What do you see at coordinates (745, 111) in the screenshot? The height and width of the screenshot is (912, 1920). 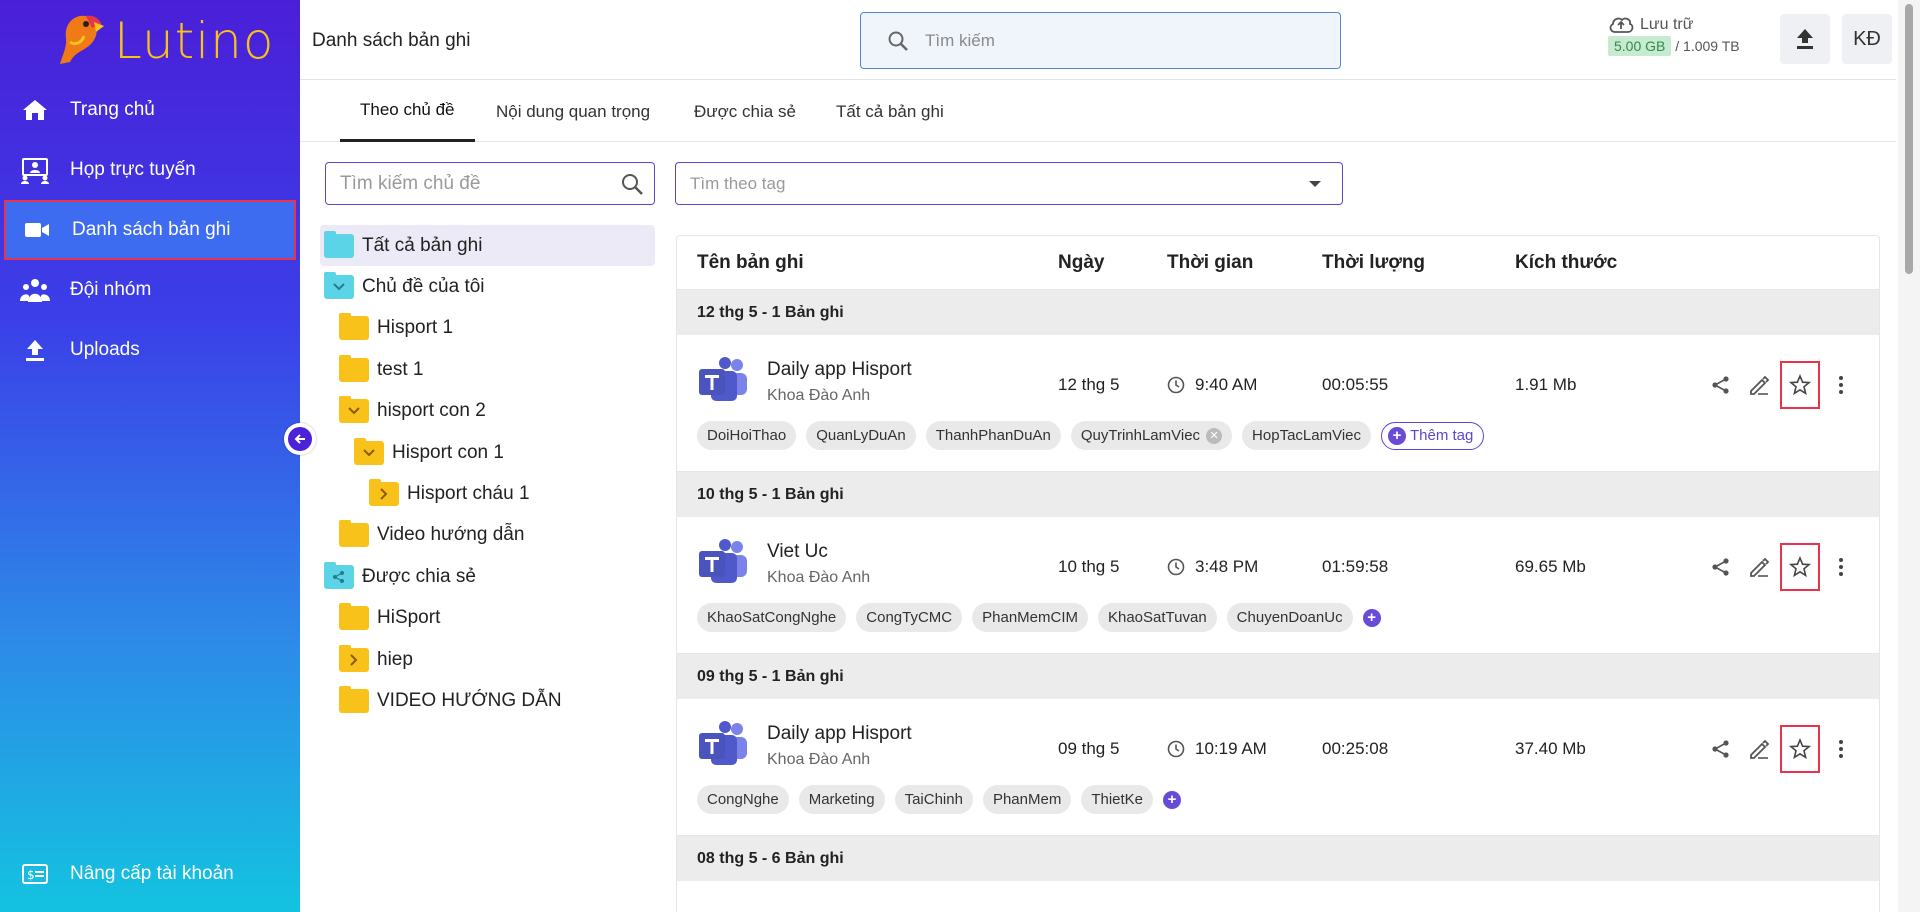 I see `tab-shared: Được chia sẻ` at bounding box center [745, 111].